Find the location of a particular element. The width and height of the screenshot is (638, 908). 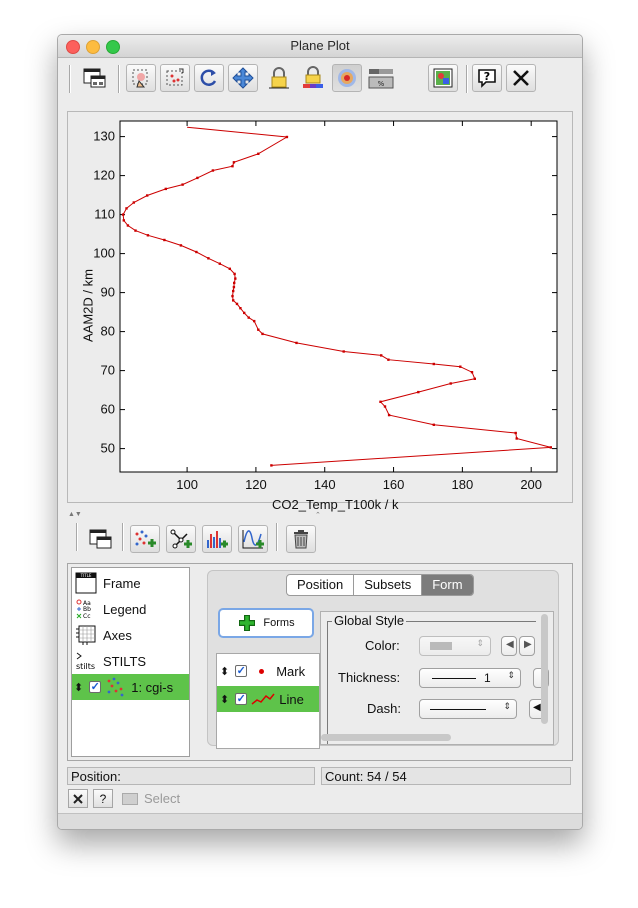

lock-aux-button is located at coordinates (313, 78).